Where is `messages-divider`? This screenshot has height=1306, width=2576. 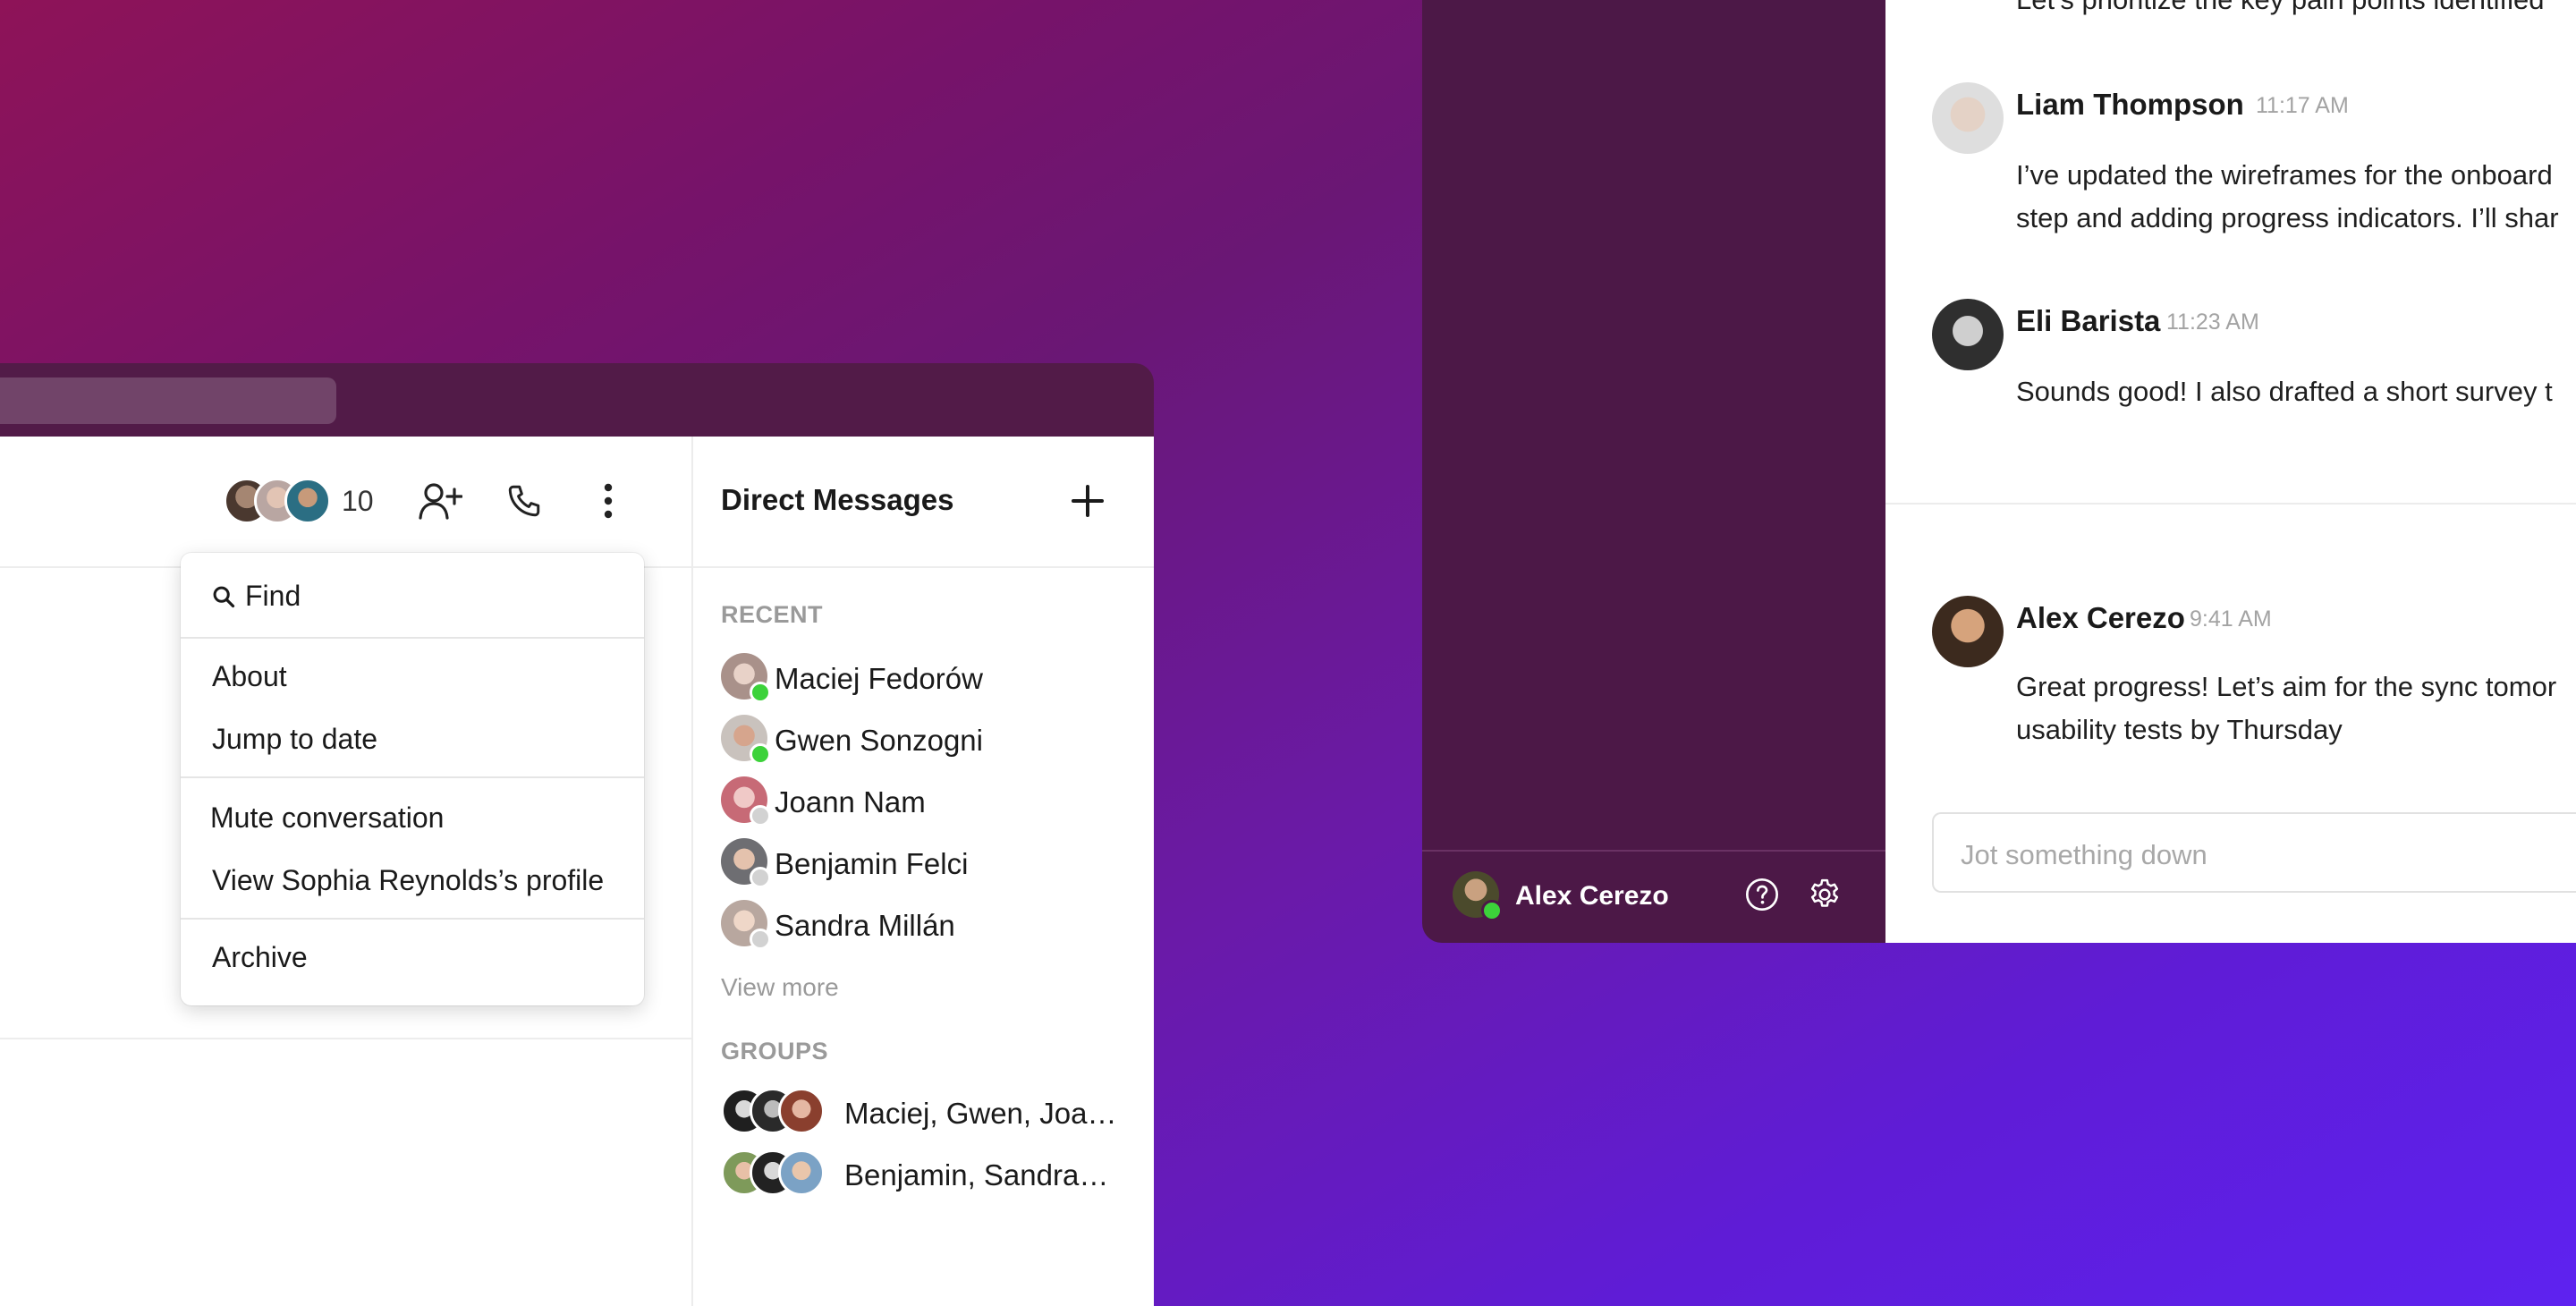
messages-divider is located at coordinates (2230, 504).